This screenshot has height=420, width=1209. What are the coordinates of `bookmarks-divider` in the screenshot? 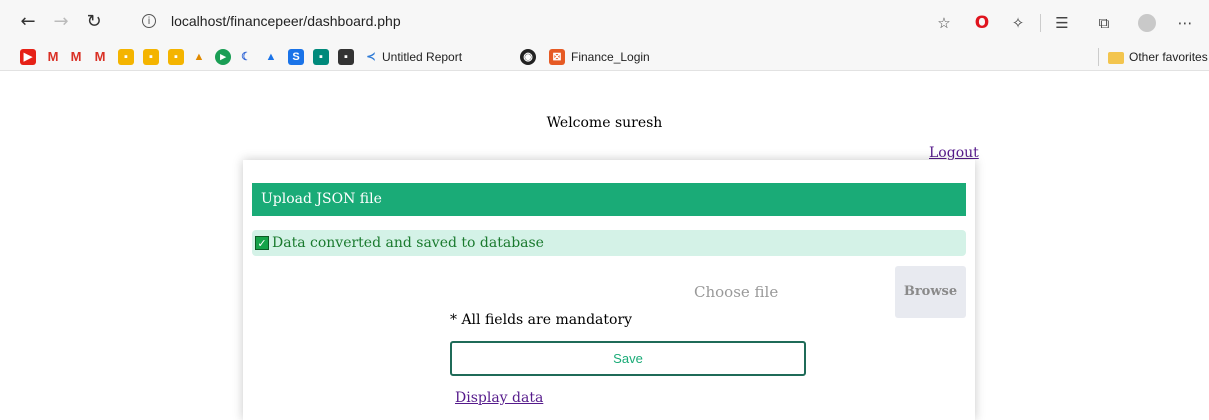 It's located at (1098, 57).